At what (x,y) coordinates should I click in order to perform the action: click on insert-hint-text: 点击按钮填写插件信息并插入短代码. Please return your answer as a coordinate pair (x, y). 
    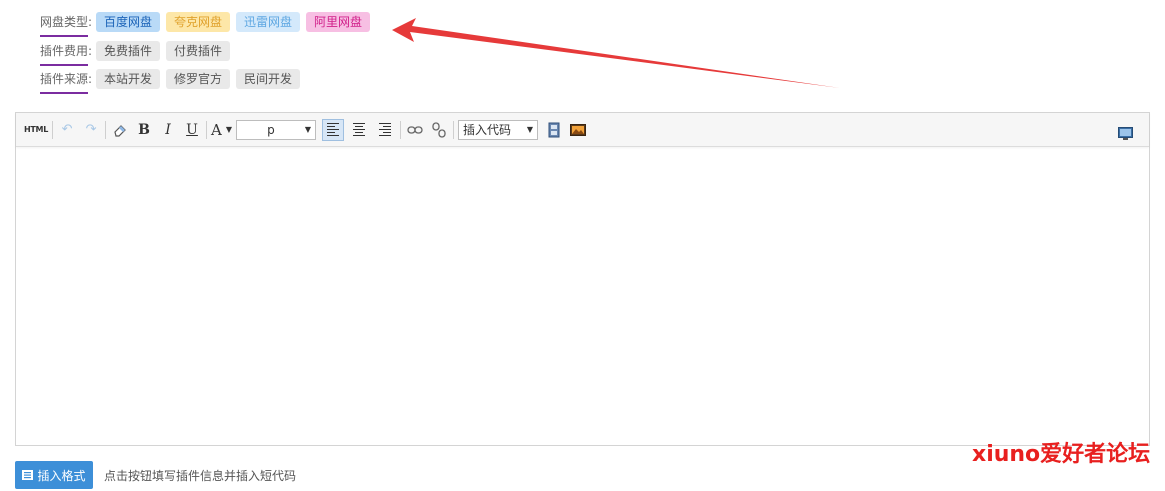
    Looking at the image, I should click on (200, 476).